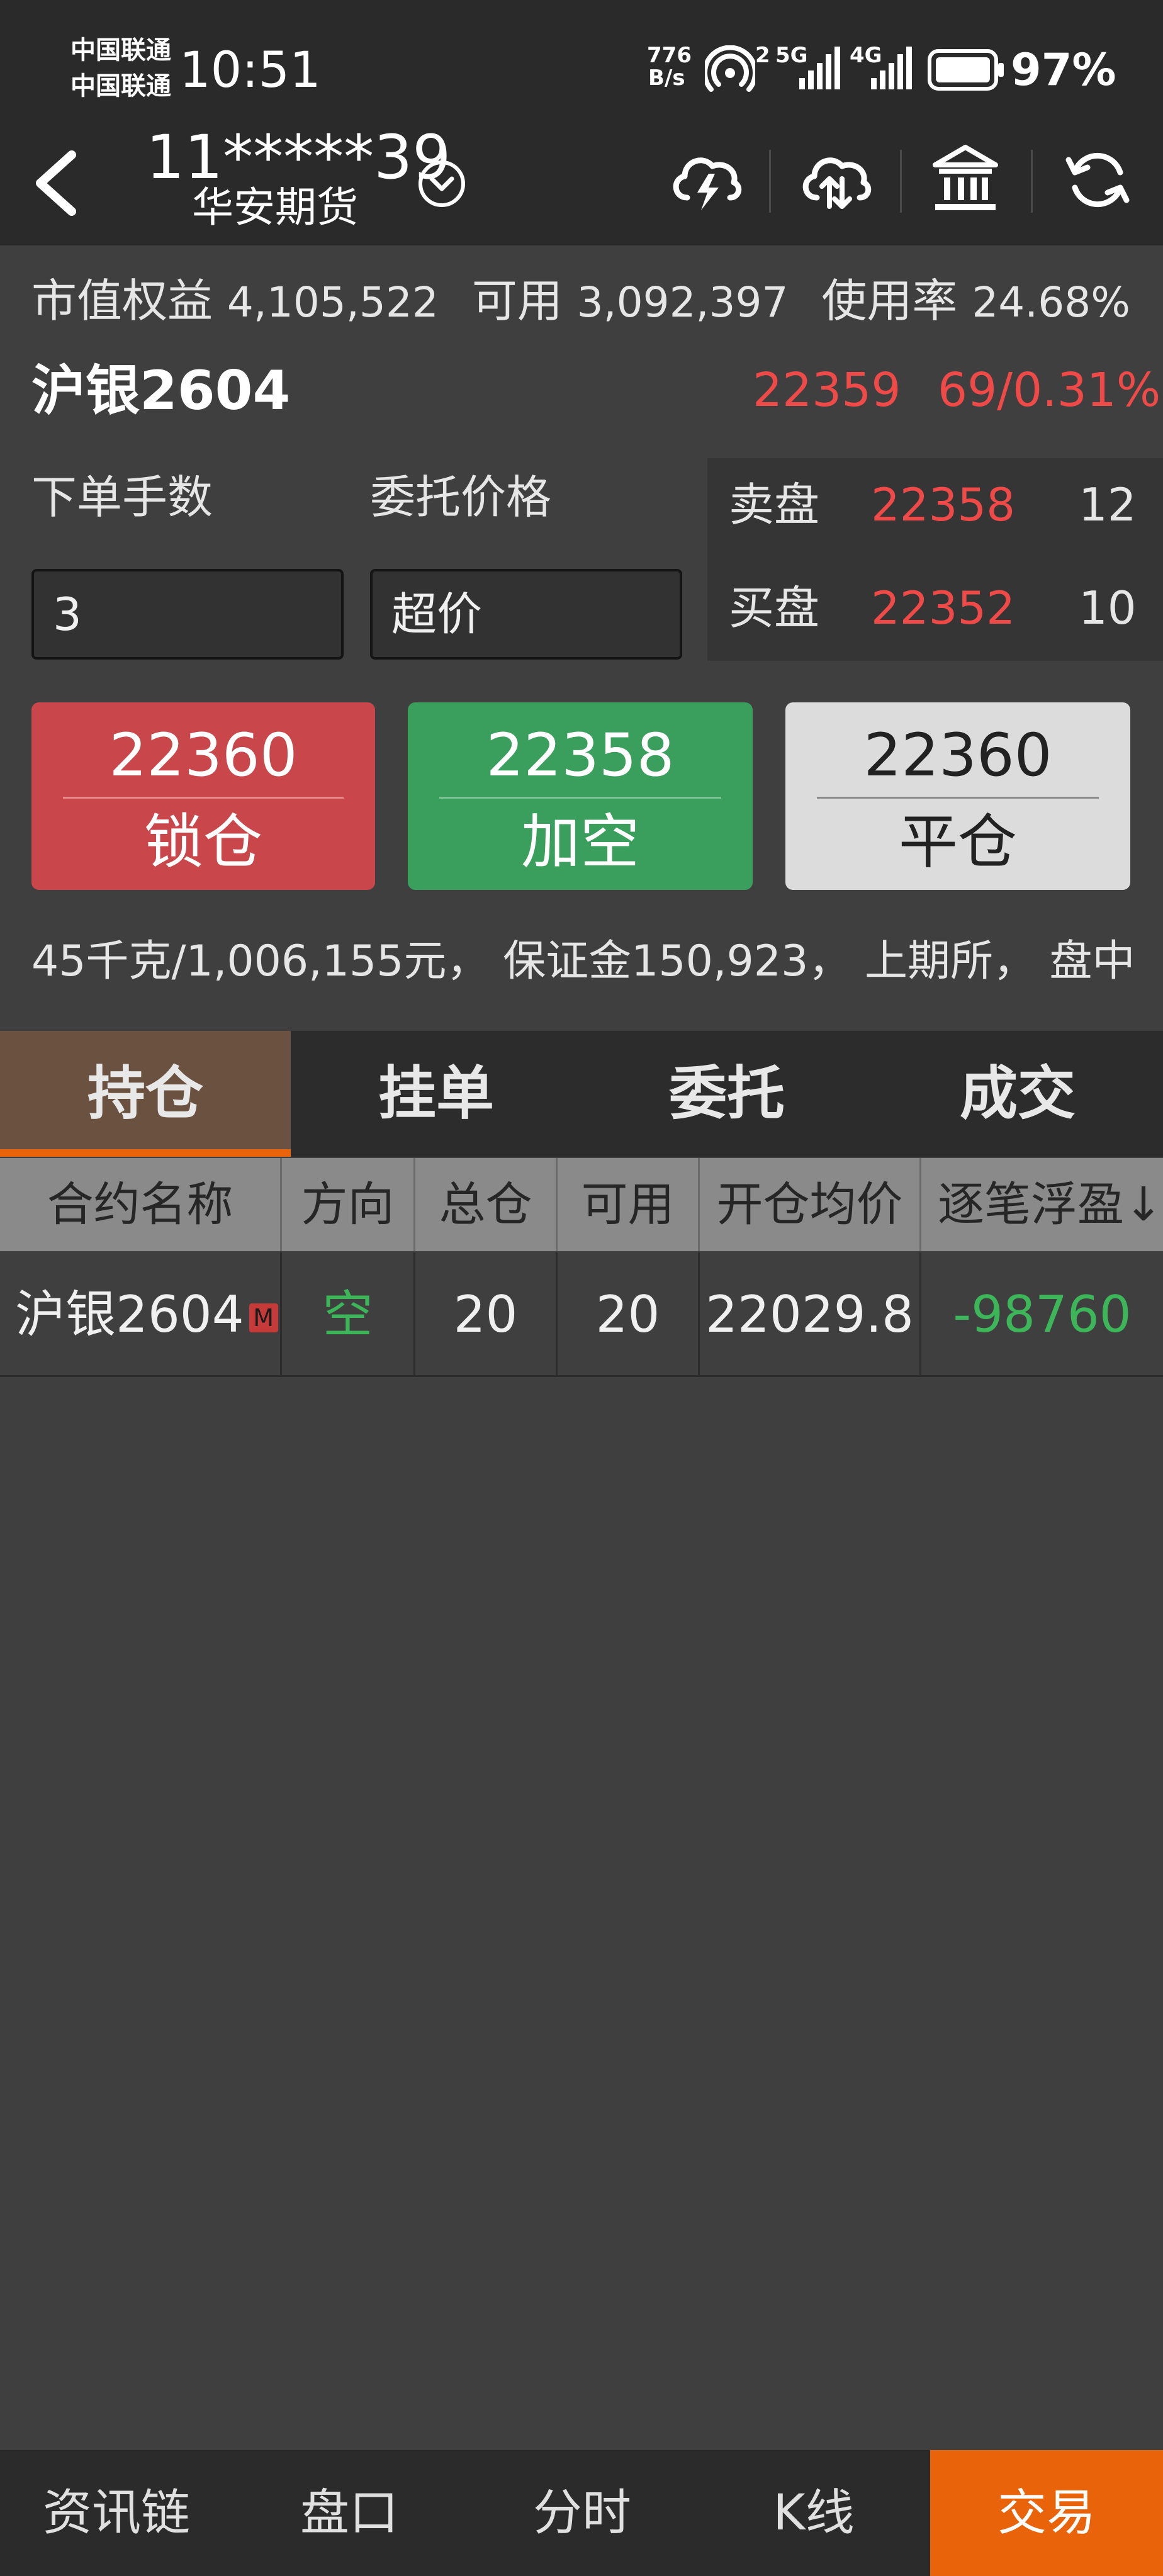 Image resolution: width=1163 pixels, height=2576 pixels. Describe the element at coordinates (1031, 1205) in the screenshot. I see `pnl-header-label: 逐笔浮盈` at that location.